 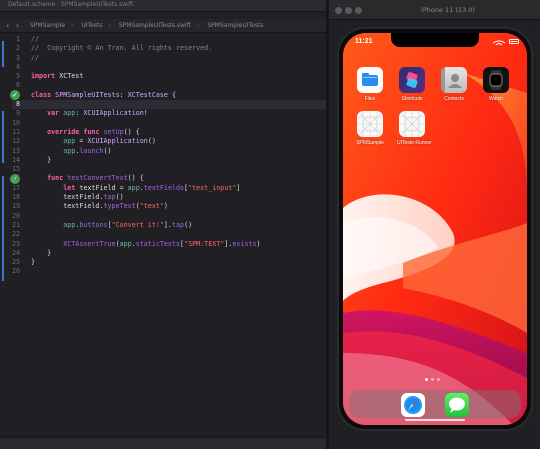 I want to click on code-text: import XCTest, so click(x=57, y=76).